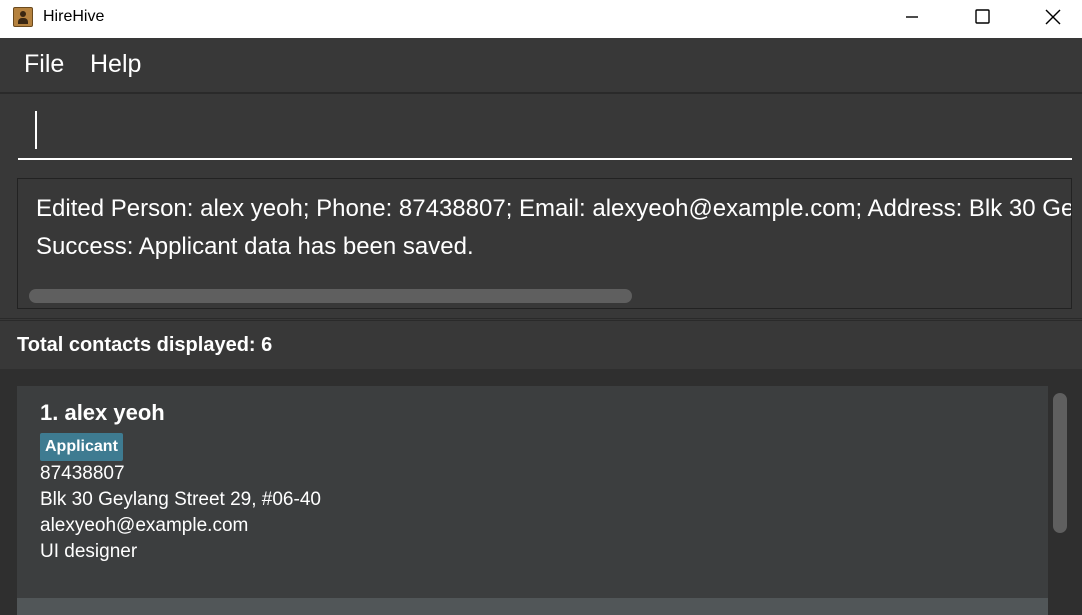 This screenshot has width=1082, height=615. What do you see at coordinates (23, 17) in the screenshot?
I see `address-book-icon` at bounding box center [23, 17].